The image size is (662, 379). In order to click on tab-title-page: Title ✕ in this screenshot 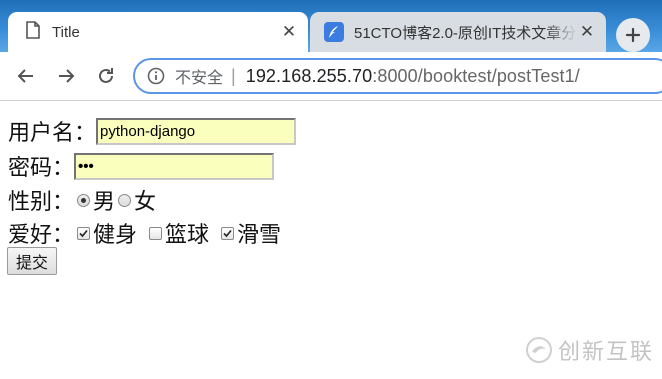, I will do `click(158, 32)`.